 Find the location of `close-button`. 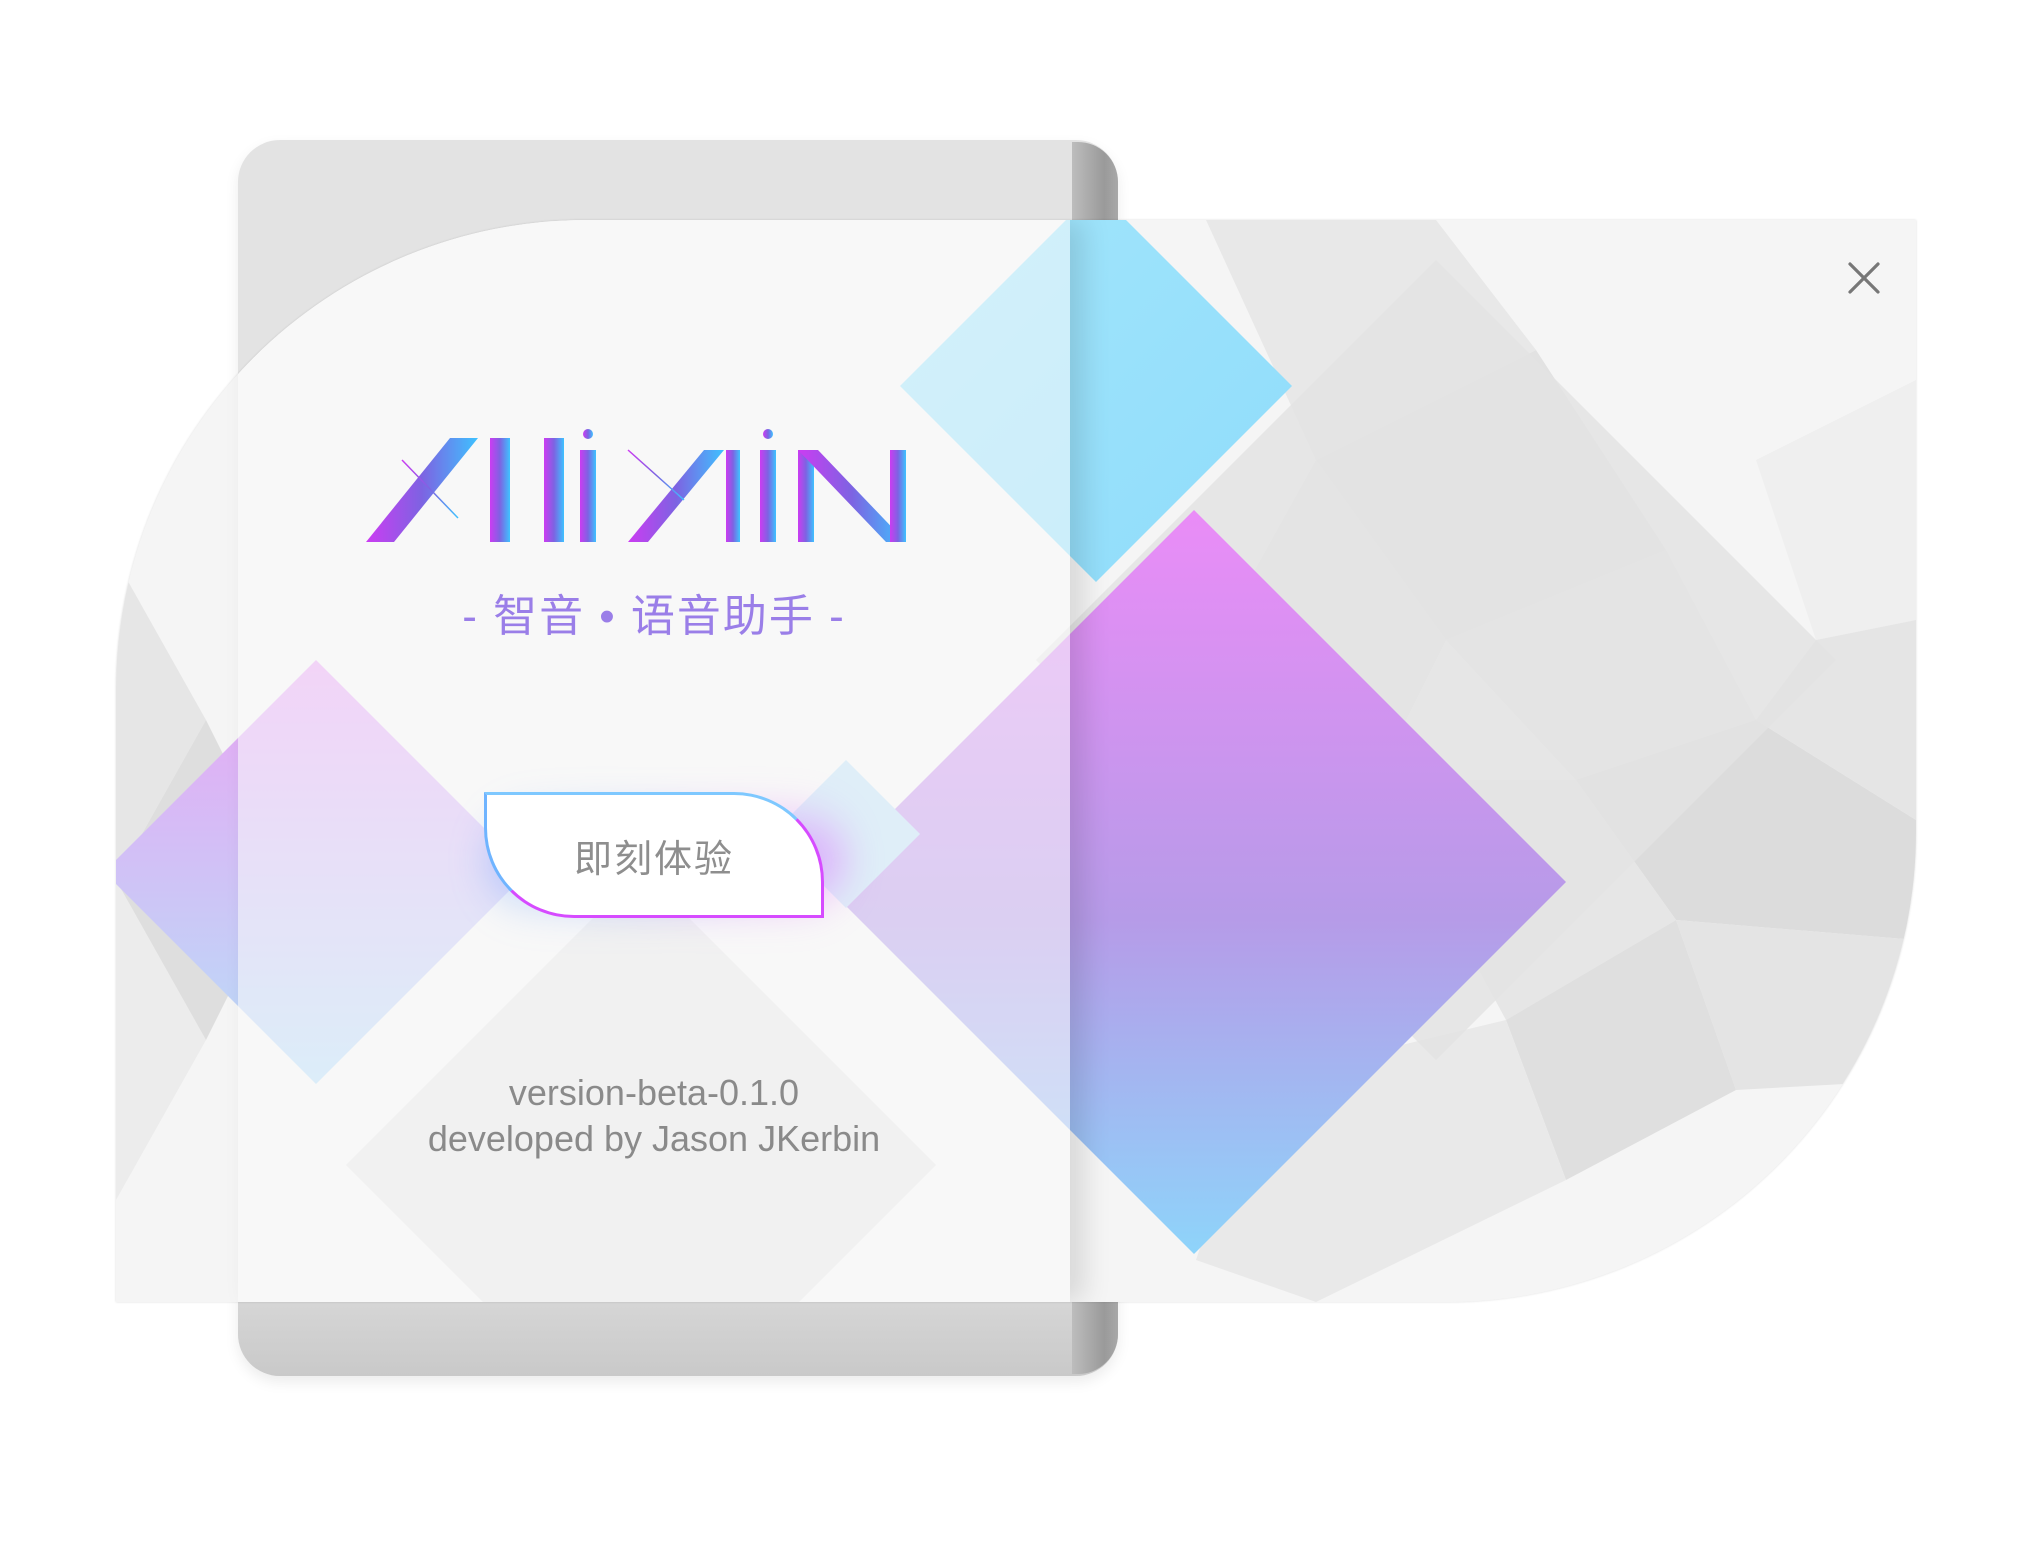

close-button is located at coordinates (1864, 278).